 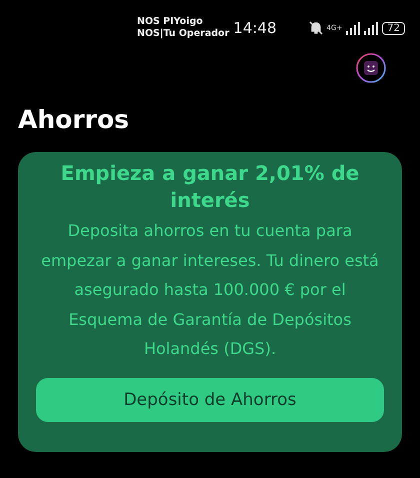 What do you see at coordinates (393, 28) in the screenshot?
I see `battery-indicator: 72` at bounding box center [393, 28].